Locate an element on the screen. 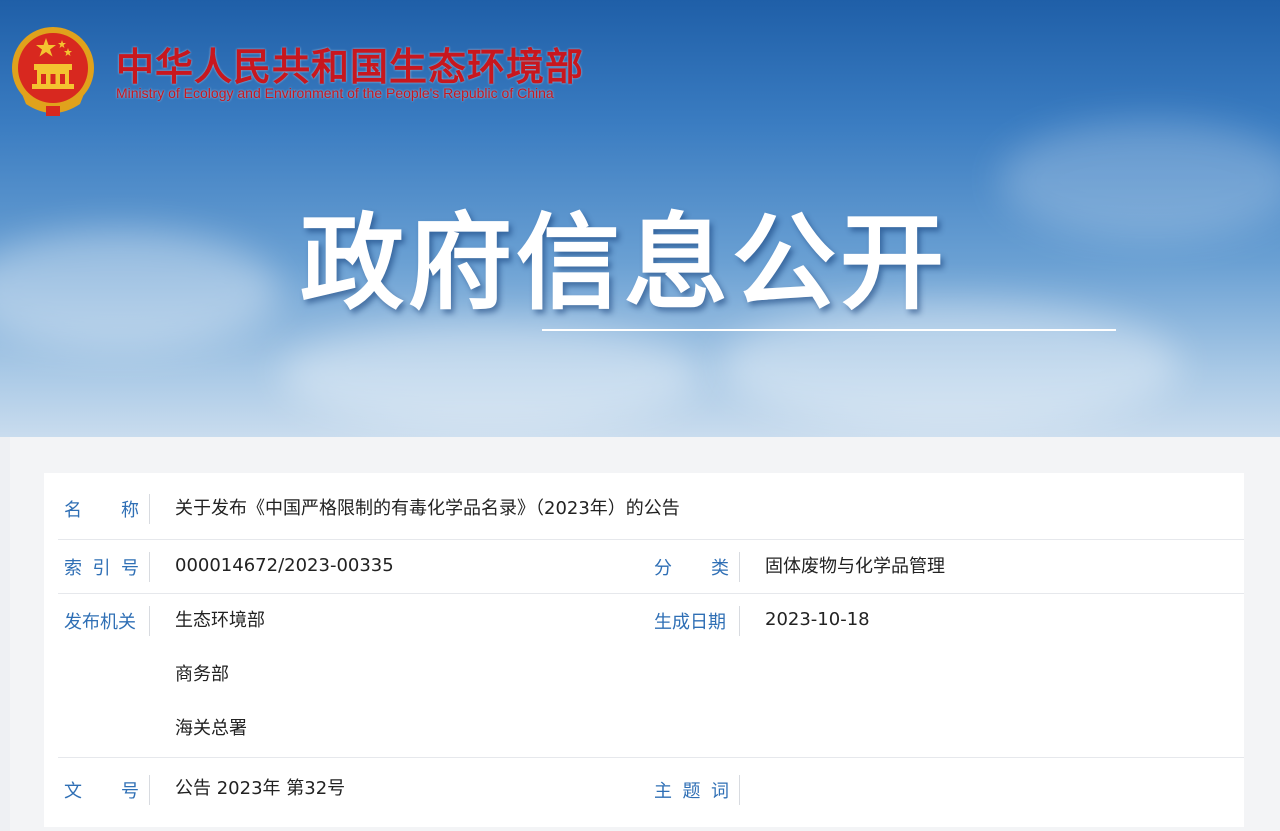 The height and width of the screenshot is (831, 1280). index-label: 索 引 号 is located at coordinates (107, 567).